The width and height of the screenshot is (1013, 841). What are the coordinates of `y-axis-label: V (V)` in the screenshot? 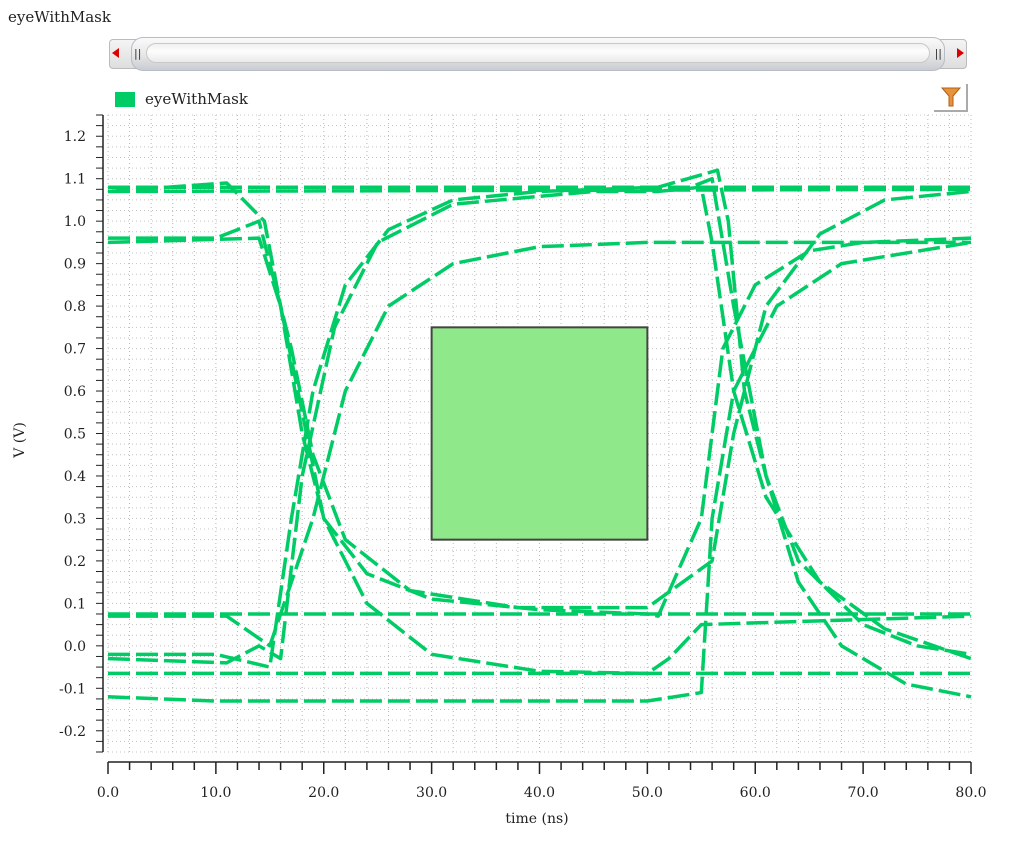 It's located at (20, 440).